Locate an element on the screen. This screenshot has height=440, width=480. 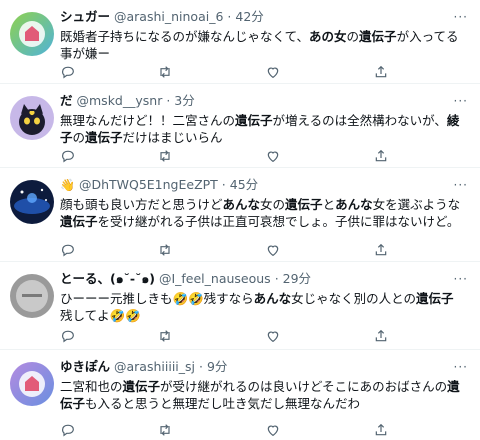
timestamp: 42分 is located at coordinates (249, 16).